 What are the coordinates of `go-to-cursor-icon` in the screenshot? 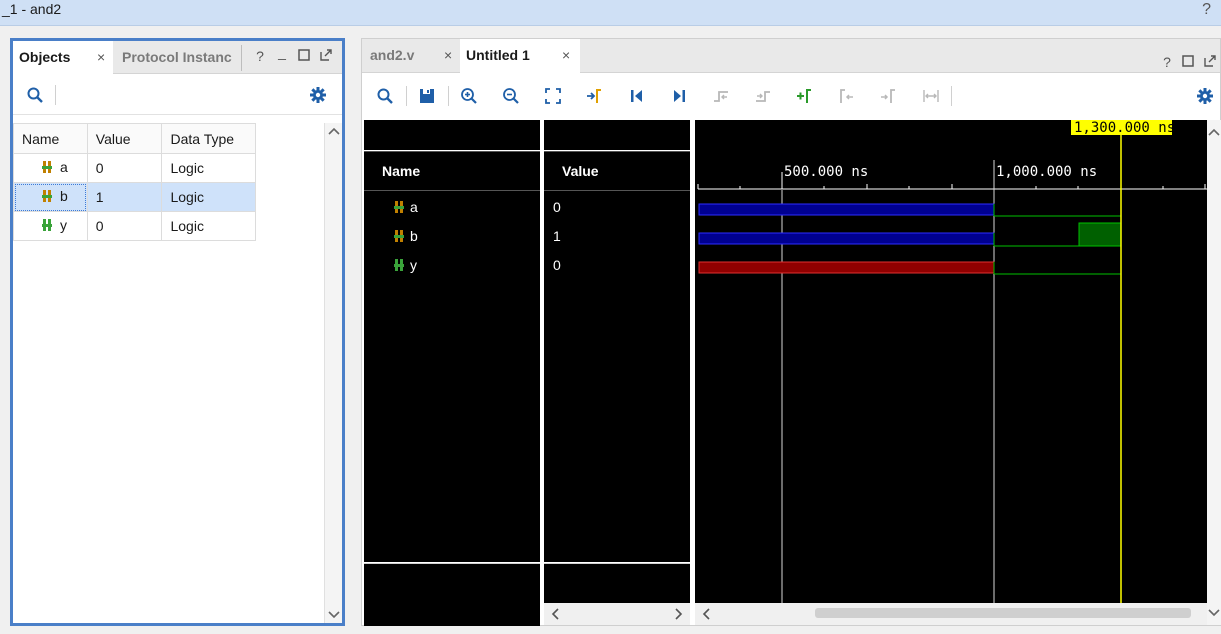 It's located at (595, 96).